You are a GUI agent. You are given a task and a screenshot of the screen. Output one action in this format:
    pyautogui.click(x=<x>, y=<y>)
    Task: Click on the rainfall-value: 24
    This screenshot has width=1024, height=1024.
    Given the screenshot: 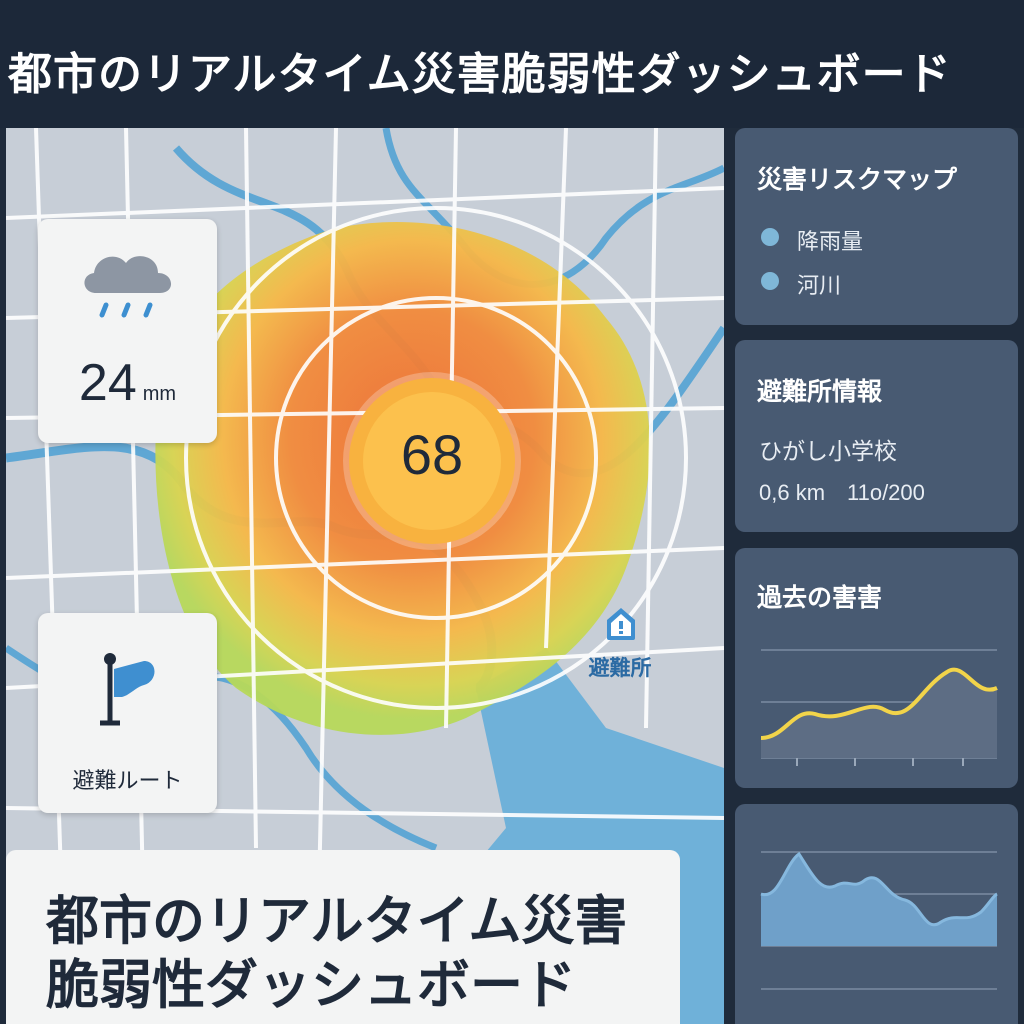 What is the action you would take?
    pyautogui.click(x=107, y=383)
    